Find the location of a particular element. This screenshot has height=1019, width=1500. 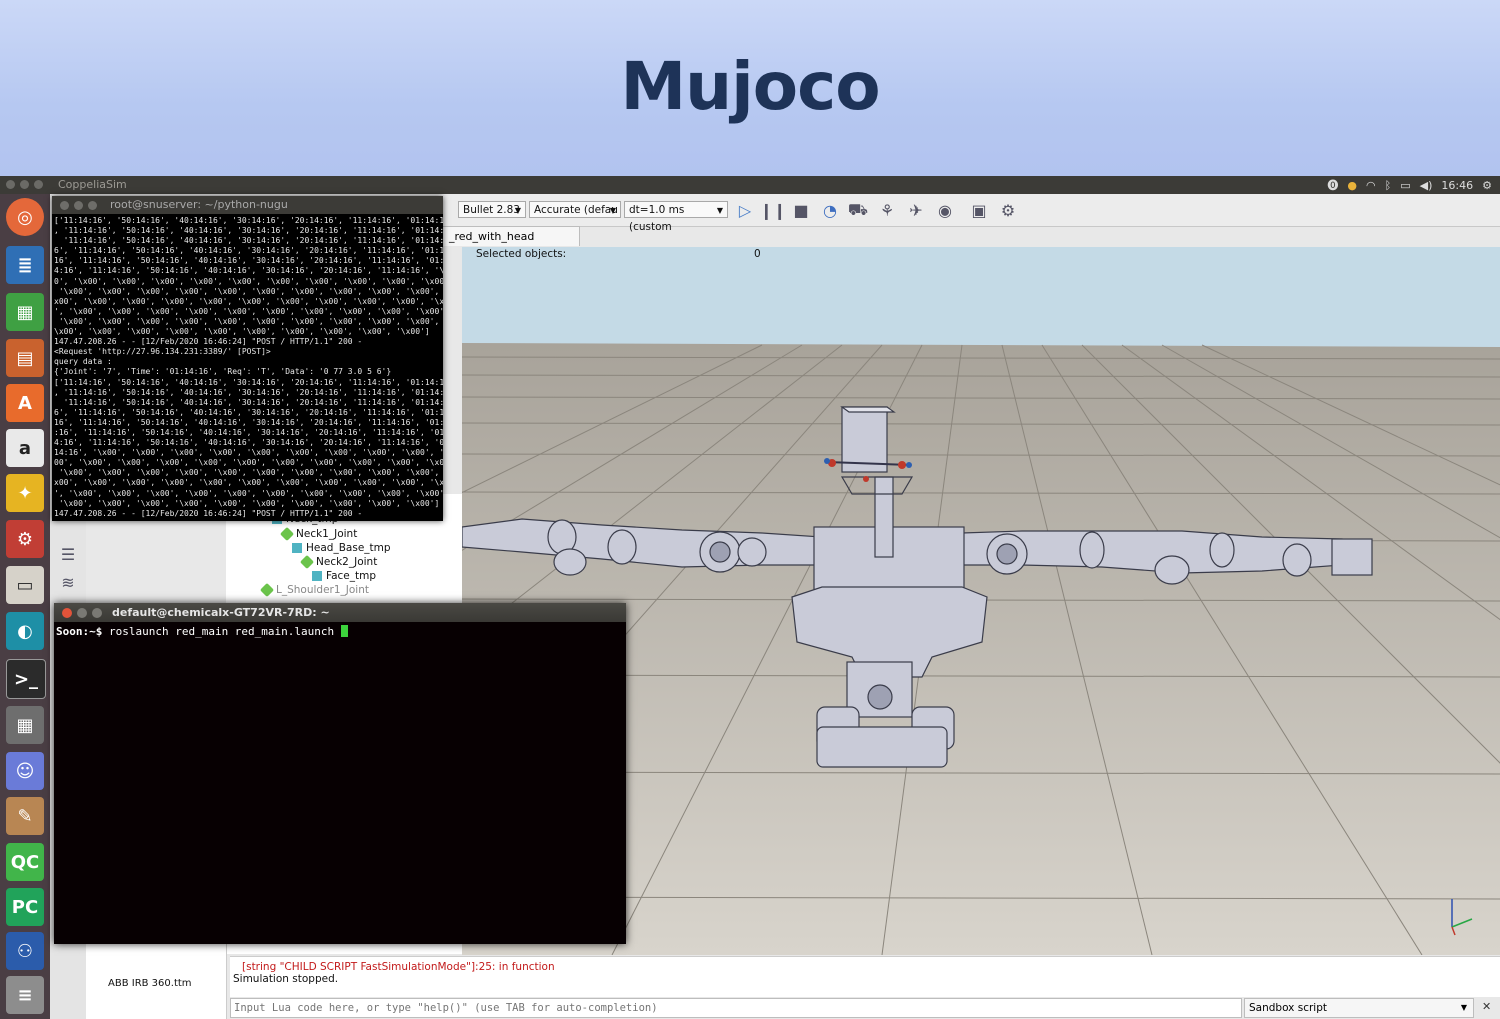

discord-icon: ☺ is located at coordinates (25, 771).